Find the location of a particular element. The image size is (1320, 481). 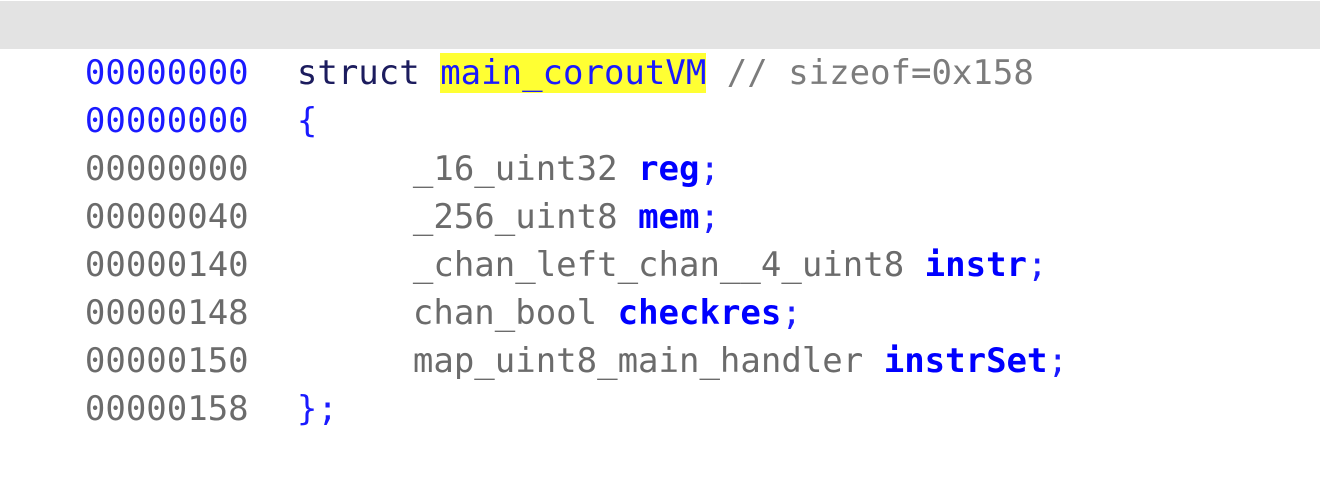

member-name: mem is located at coordinates (668, 217).